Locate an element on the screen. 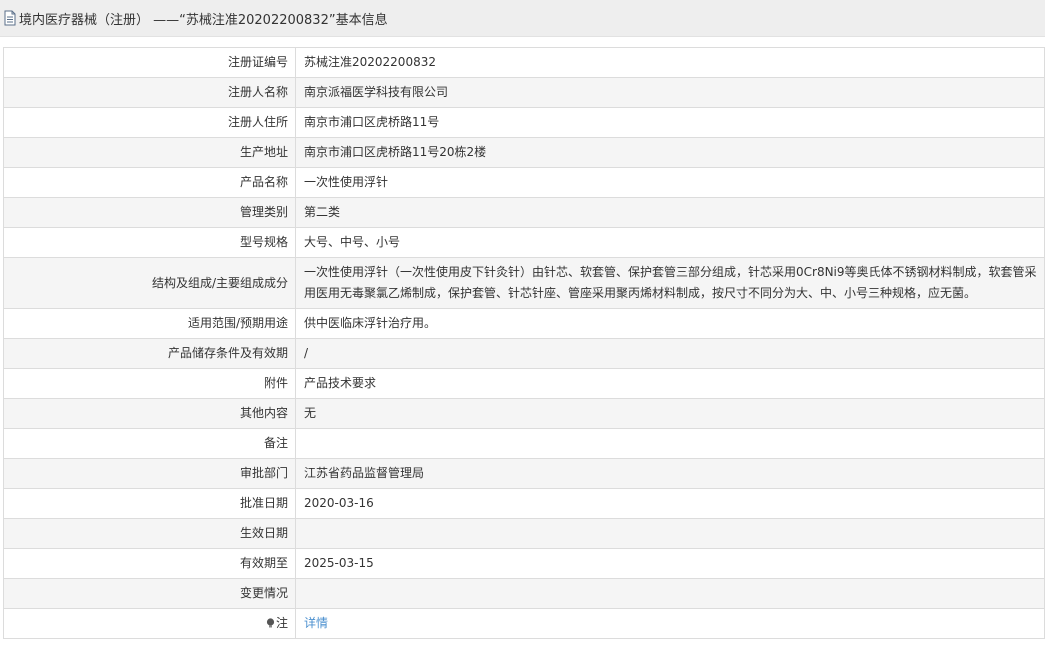  row-label-registrant-address: 注册人住所 is located at coordinates (149, 122).